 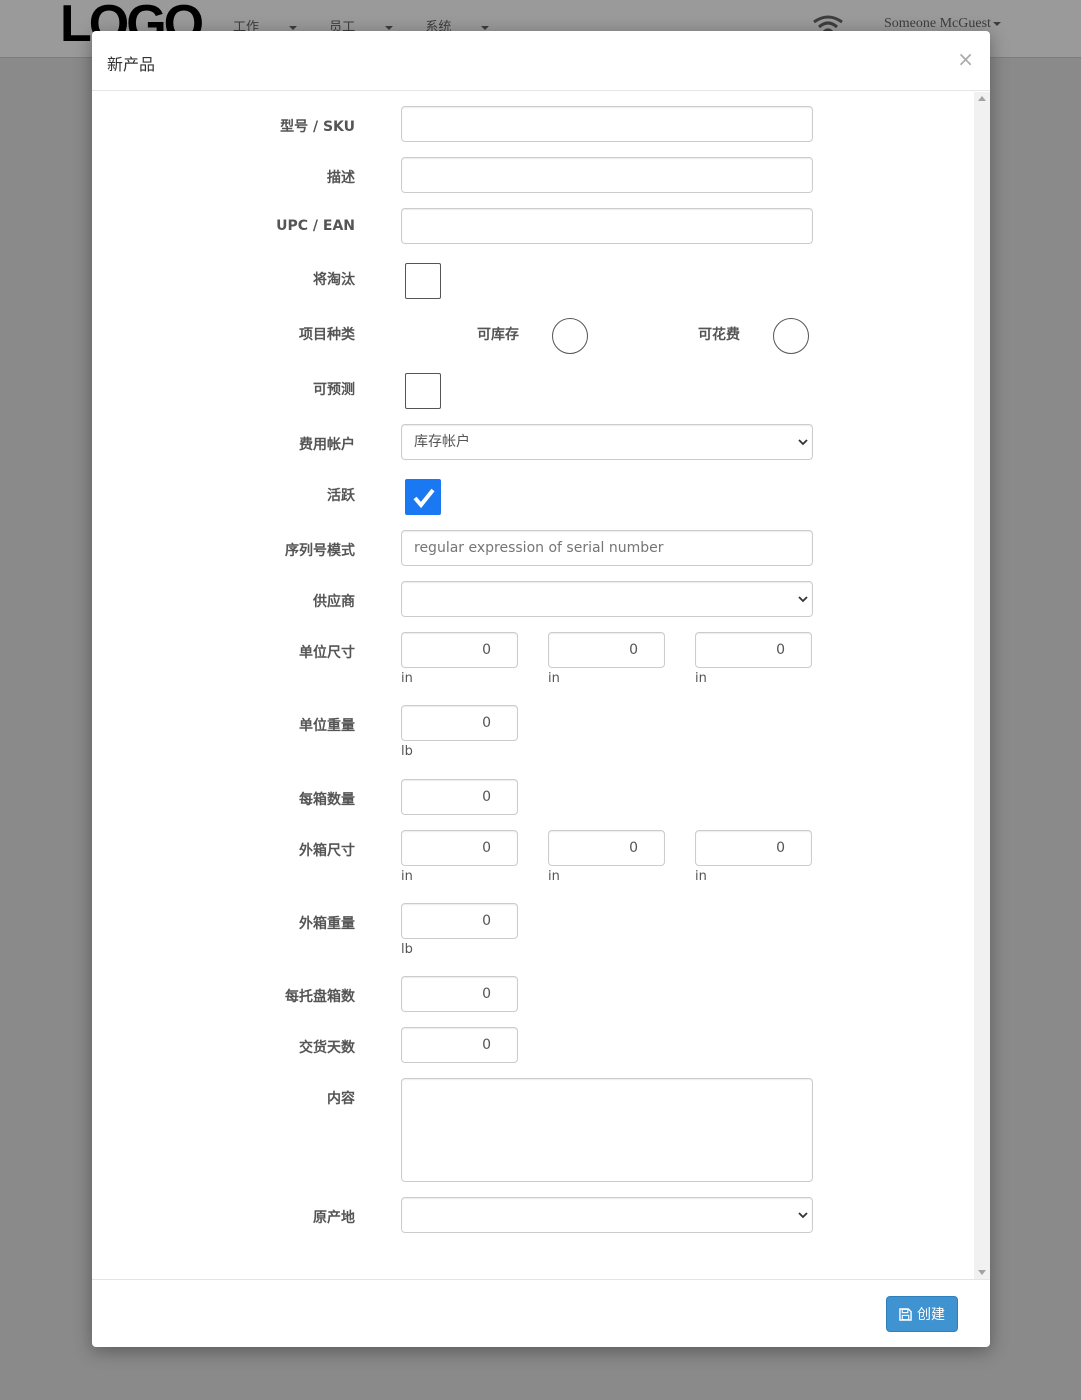 I want to click on lead-days-input: 0, so click(x=459, y=1045).